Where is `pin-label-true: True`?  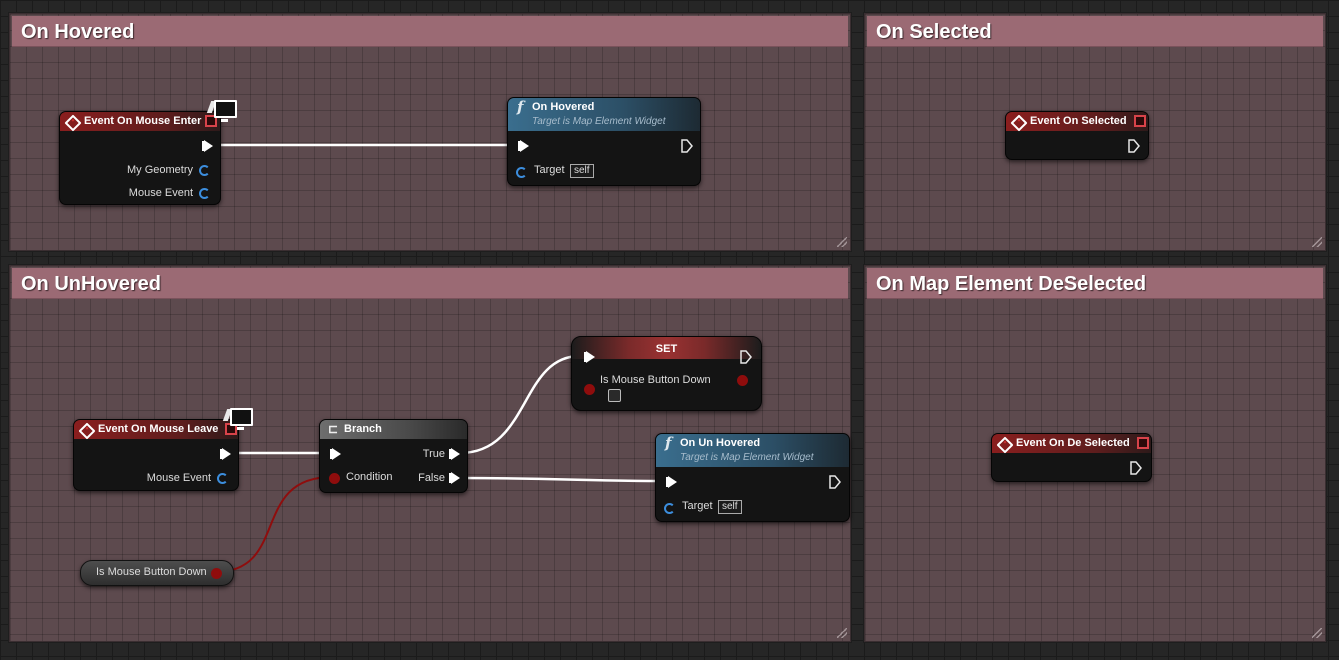
pin-label-true: True is located at coordinates (433, 454).